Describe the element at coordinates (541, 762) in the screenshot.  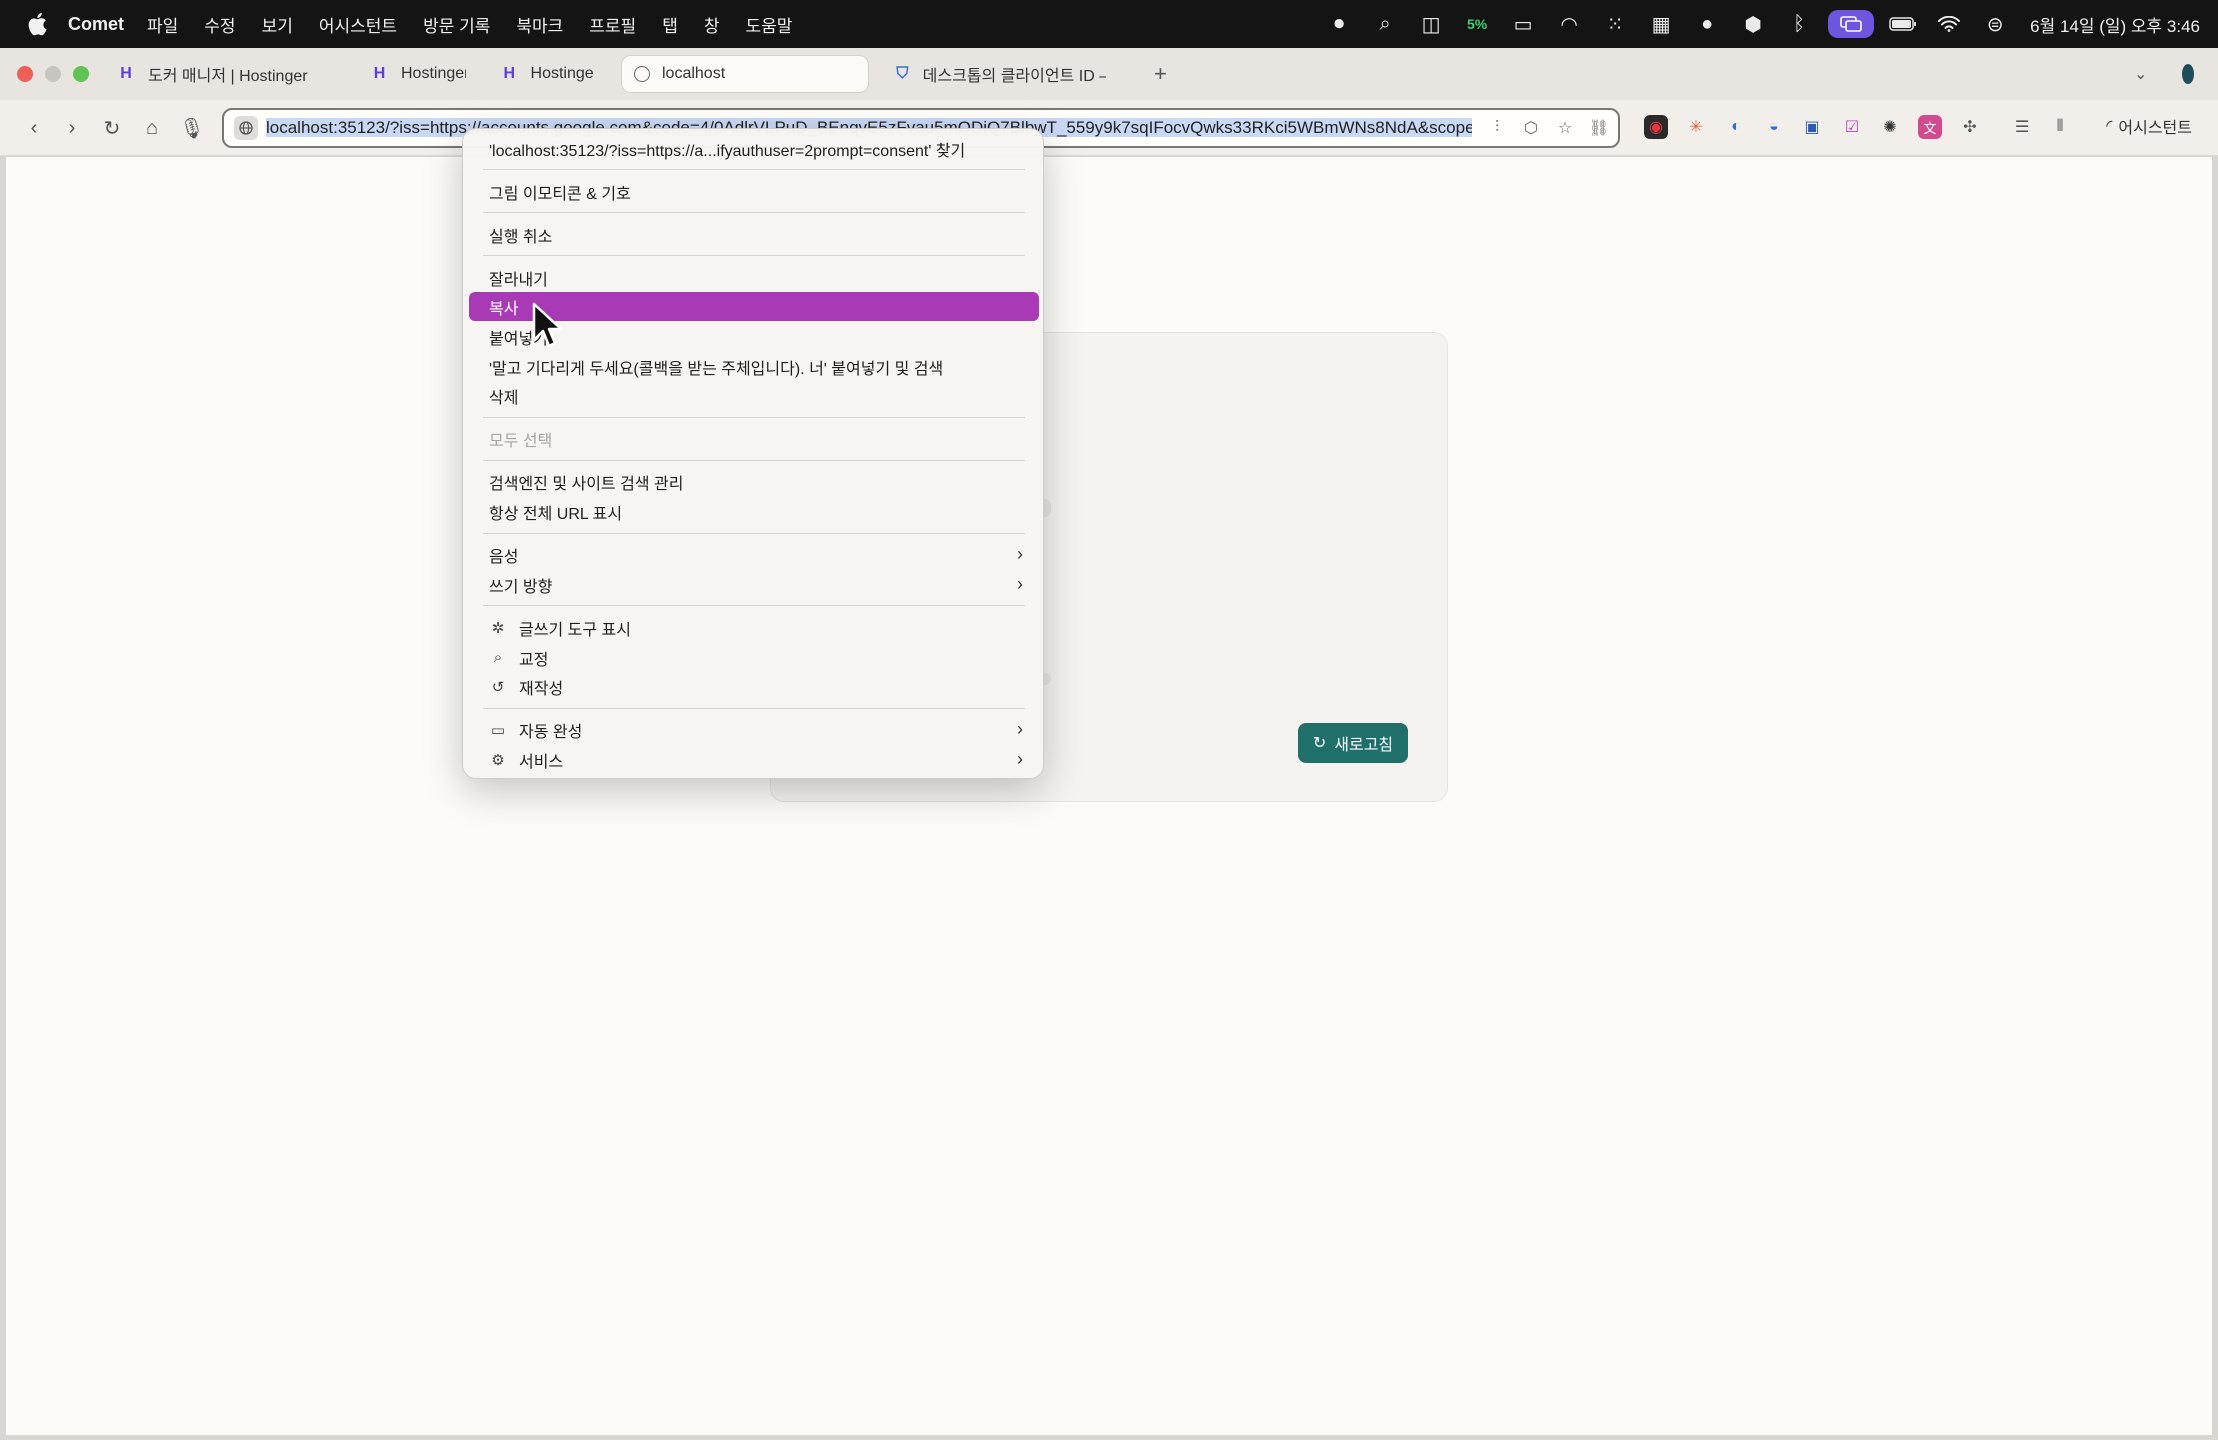
I see `menu-item-label: 서비스` at that location.